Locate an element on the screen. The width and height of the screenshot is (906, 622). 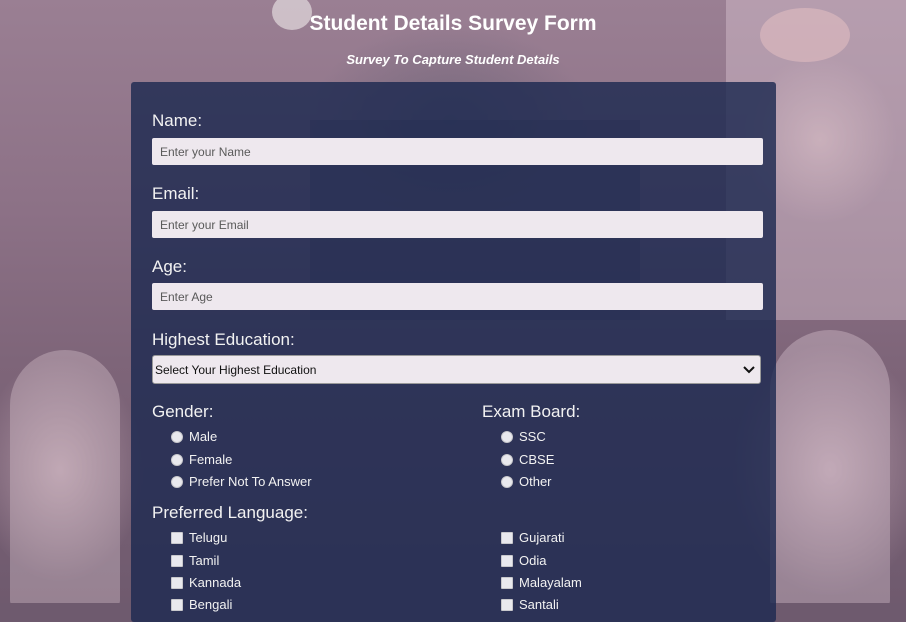
page-title: Student Details Survey Form is located at coordinates (453, 23).